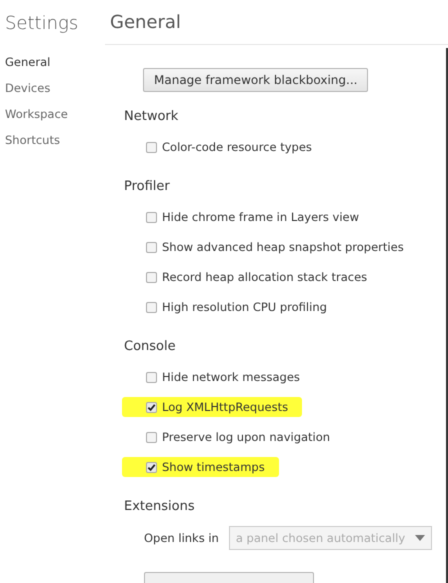 The height and width of the screenshot is (583, 448). What do you see at coordinates (261, 217) in the screenshot?
I see `checkbox-label: Hide chrome frame in Layers view` at bounding box center [261, 217].